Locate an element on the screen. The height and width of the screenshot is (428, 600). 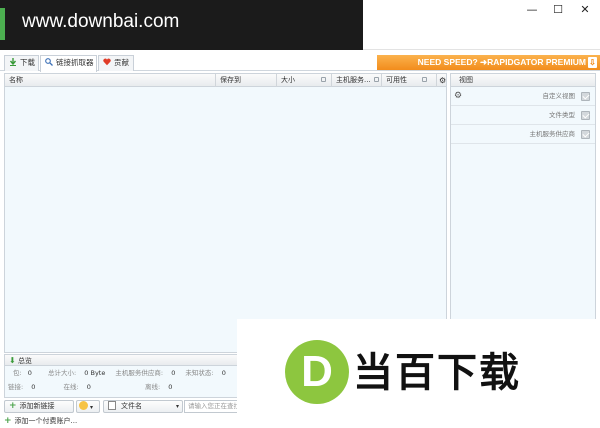
heart-icon is located at coordinates (107, 61).